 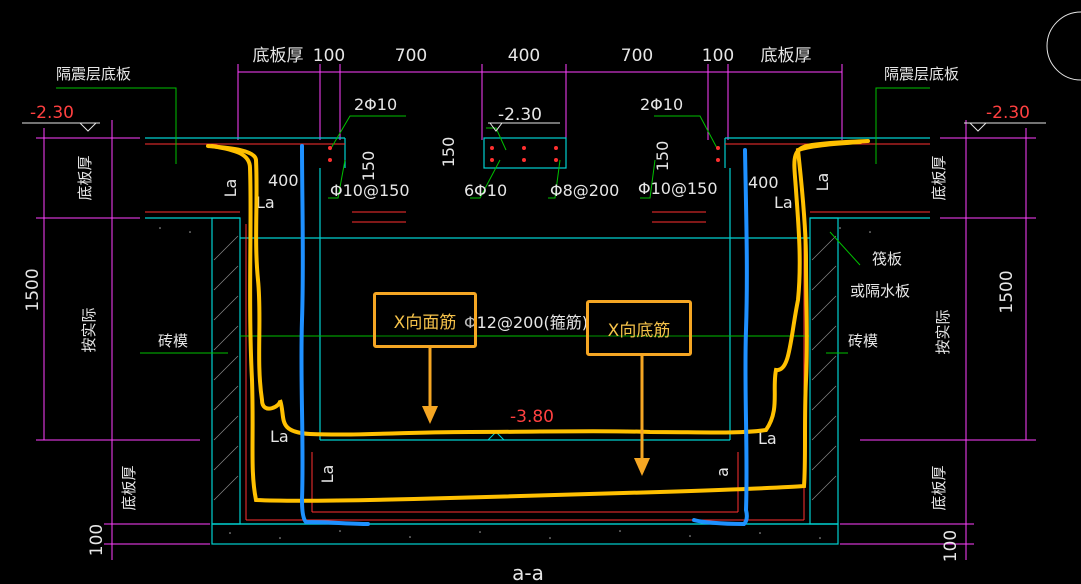 What do you see at coordinates (939, 487) in the screenshot?
I see `slab-thk-right-lower: 底板厚` at bounding box center [939, 487].